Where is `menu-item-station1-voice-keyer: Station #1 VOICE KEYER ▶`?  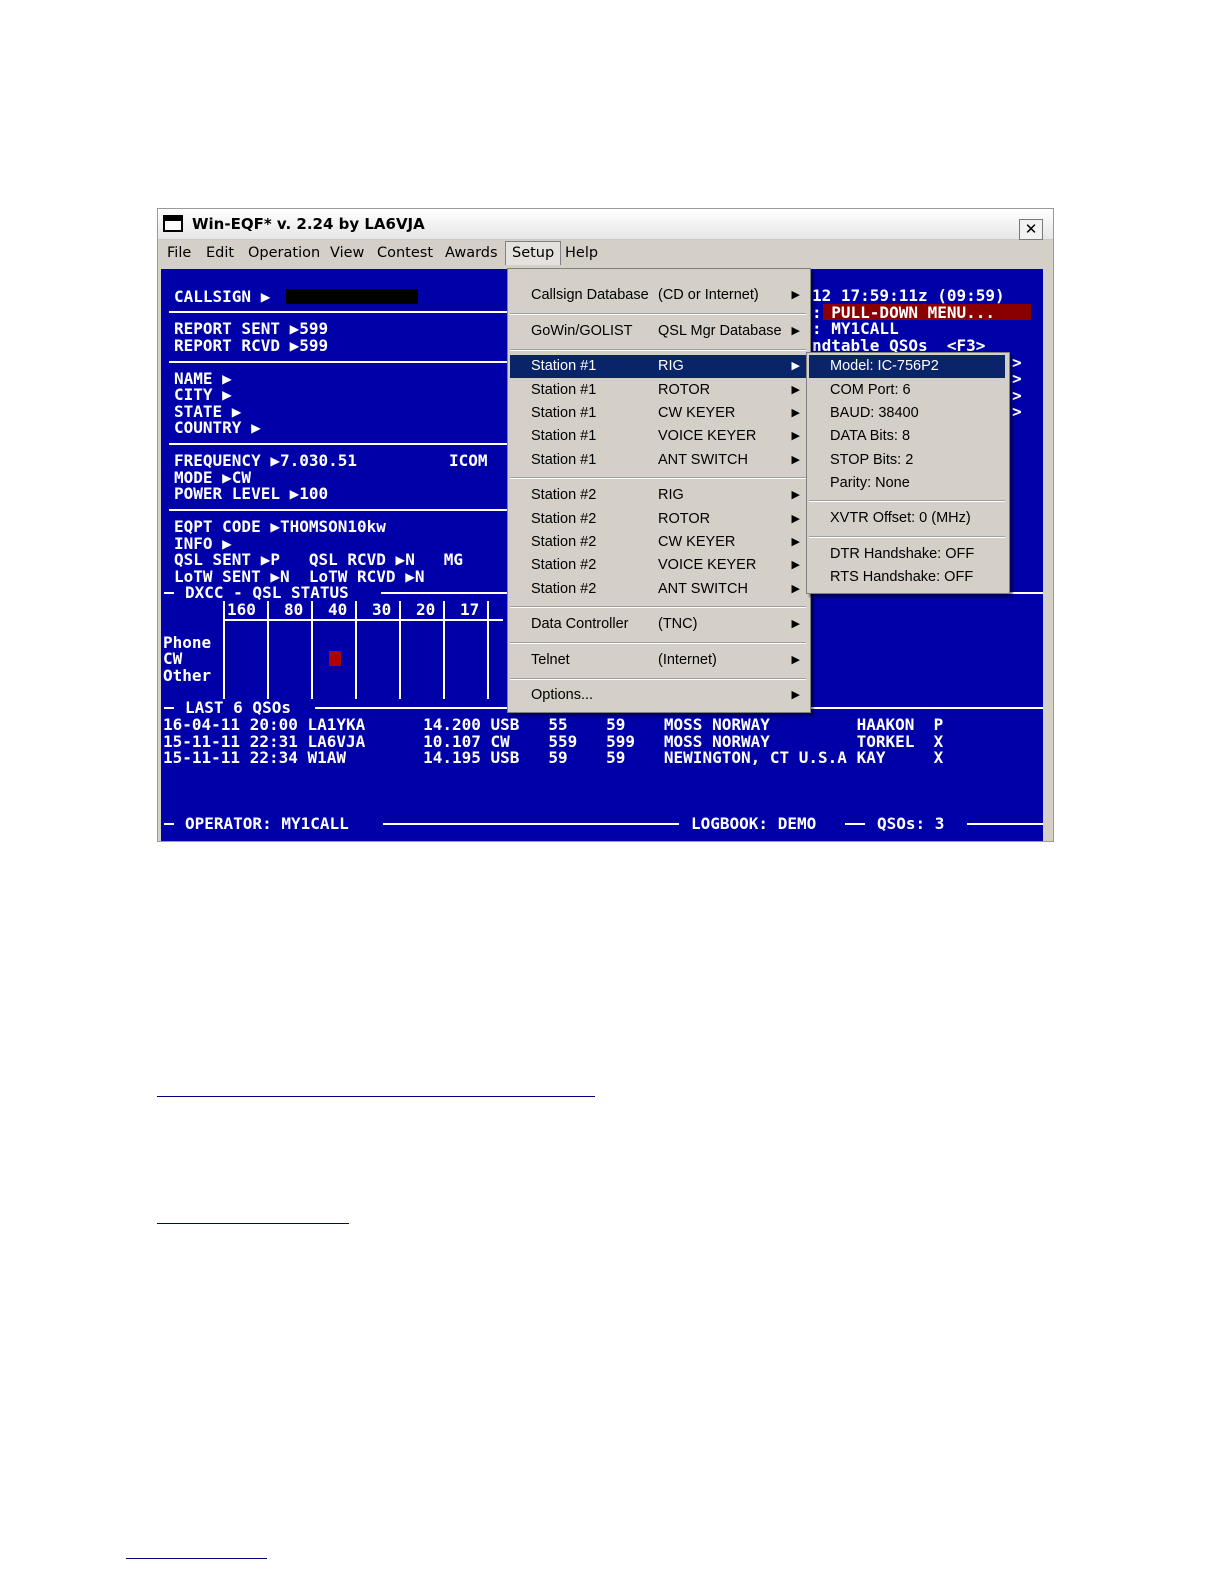 menu-item-station1-voice-keyer: Station #1 VOICE KEYER ▶ is located at coordinates (658, 436).